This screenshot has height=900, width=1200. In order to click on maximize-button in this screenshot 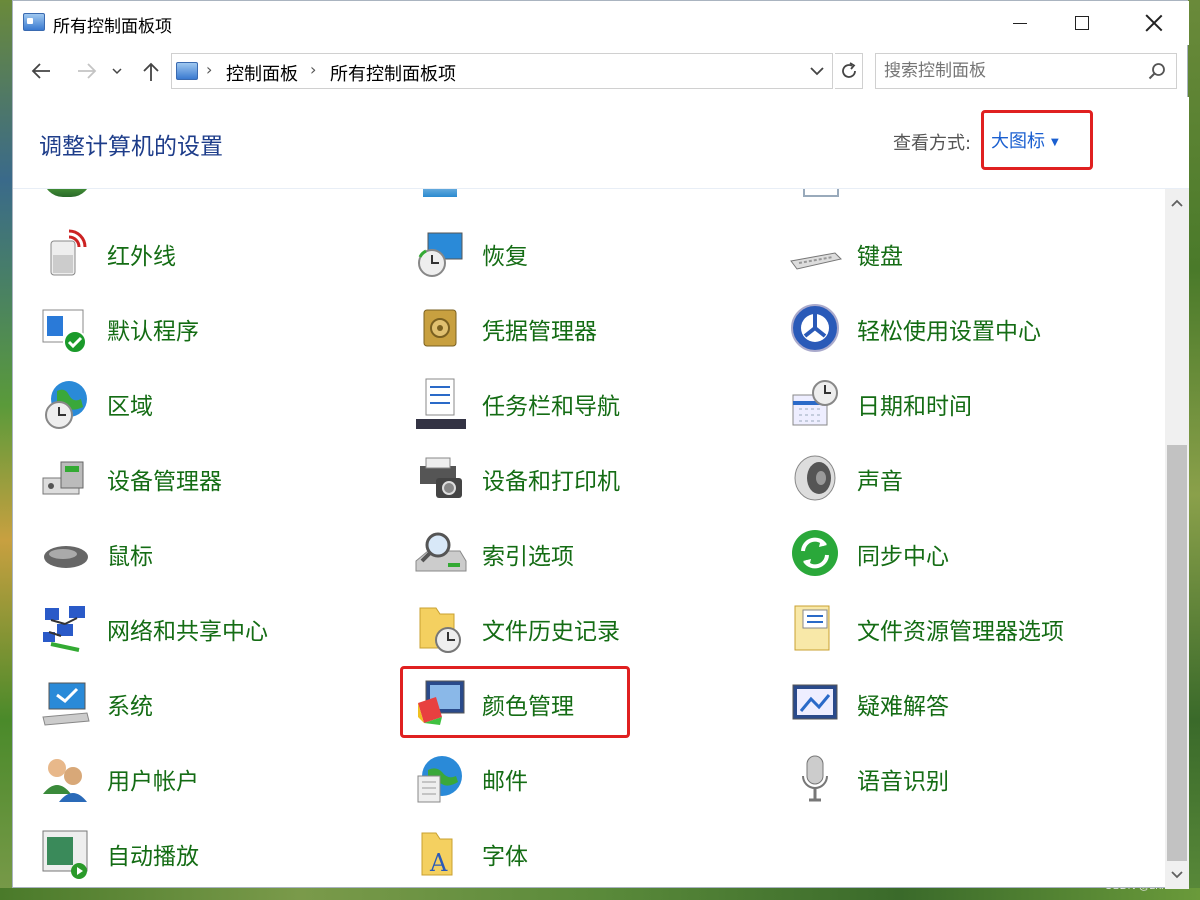, I will do `click(1082, 23)`.